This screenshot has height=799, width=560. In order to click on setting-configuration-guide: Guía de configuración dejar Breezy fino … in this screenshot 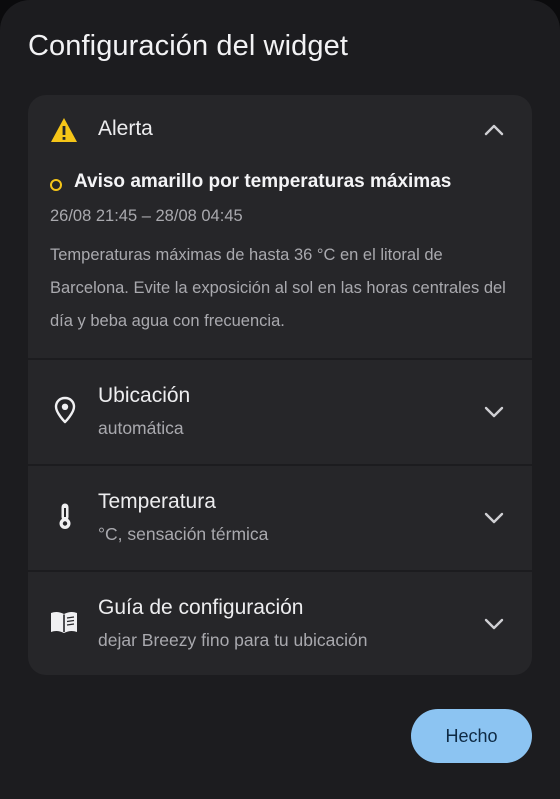, I will do `click(280, 623)`.